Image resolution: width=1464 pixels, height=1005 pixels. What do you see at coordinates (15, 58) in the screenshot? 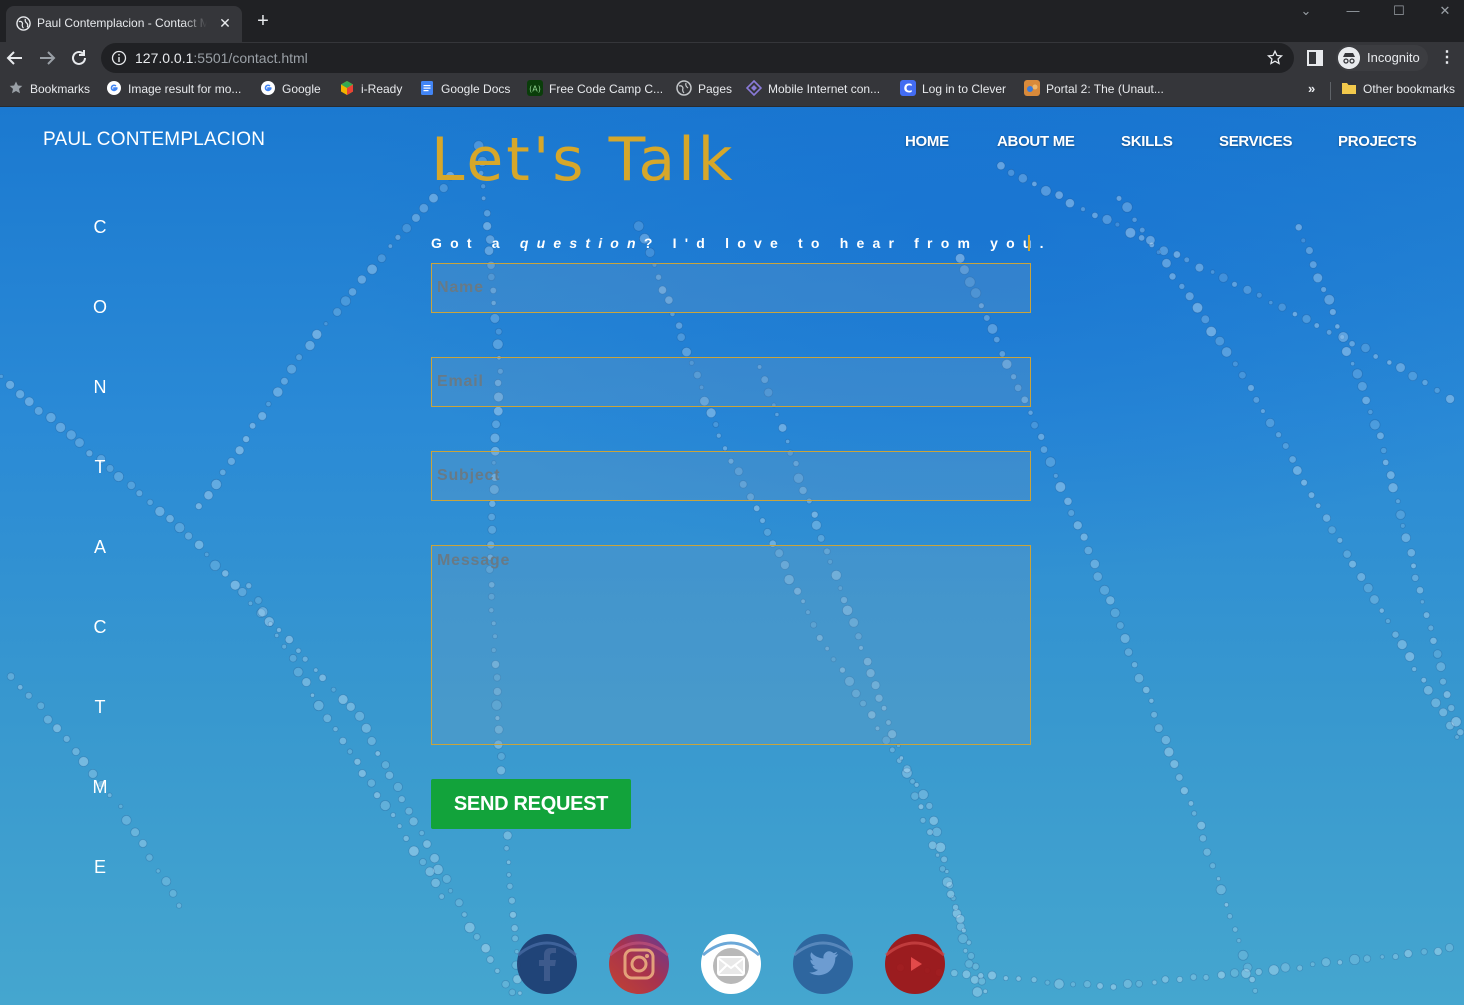
I see `back-icon` at bounding box center [15, 58].